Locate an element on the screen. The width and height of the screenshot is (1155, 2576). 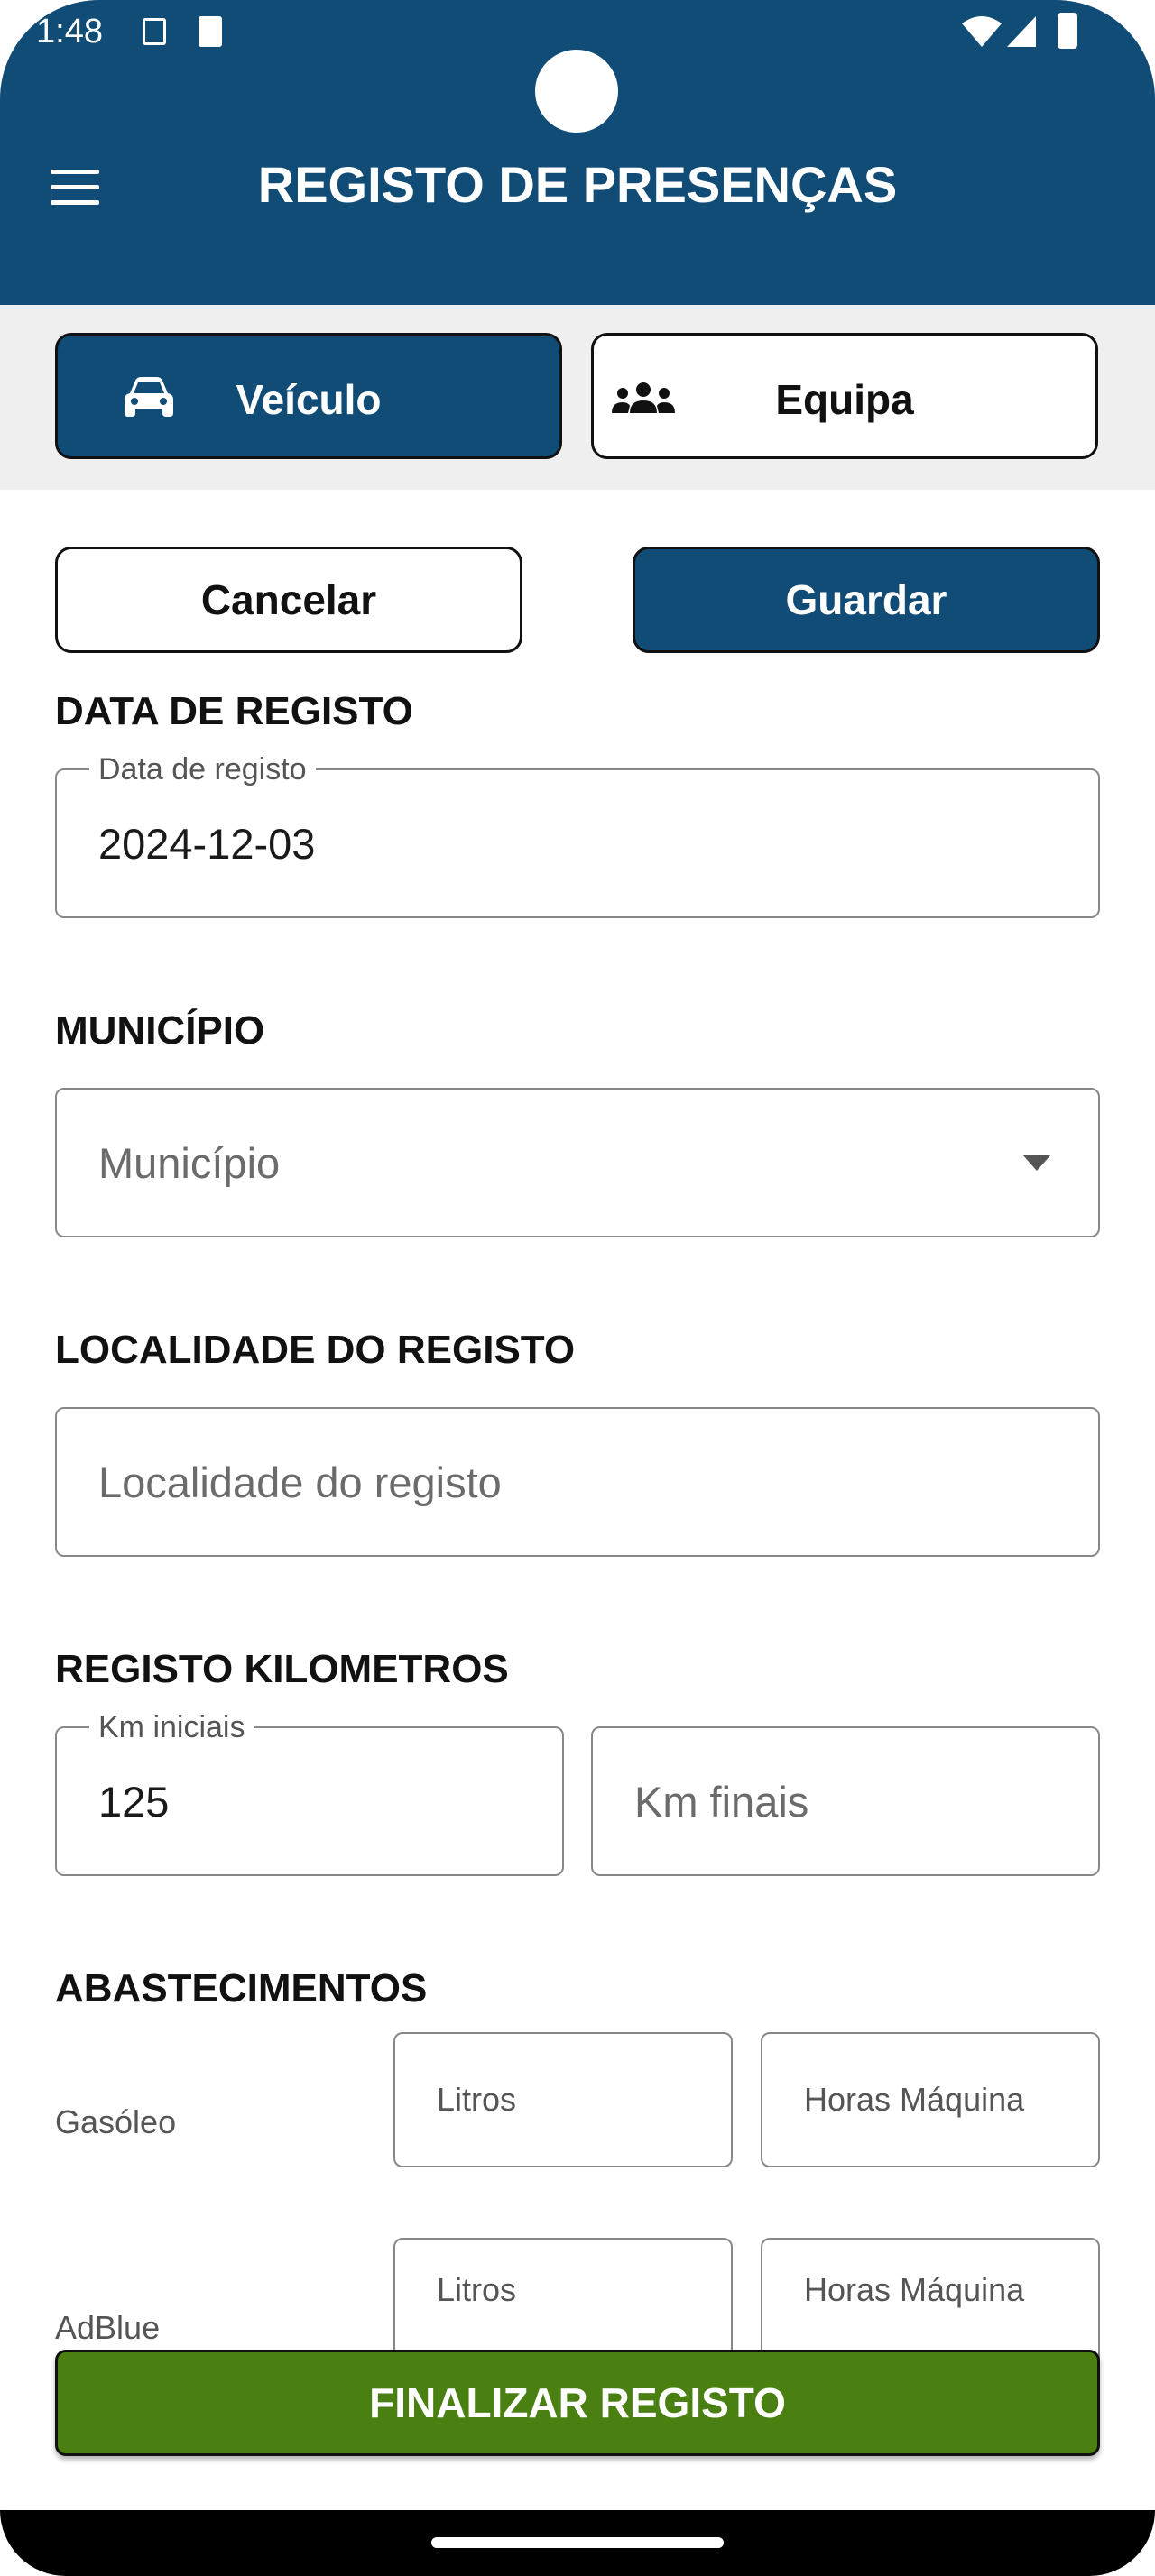
dropdown-arrow-icon is located at coordinates (1036, 1163).